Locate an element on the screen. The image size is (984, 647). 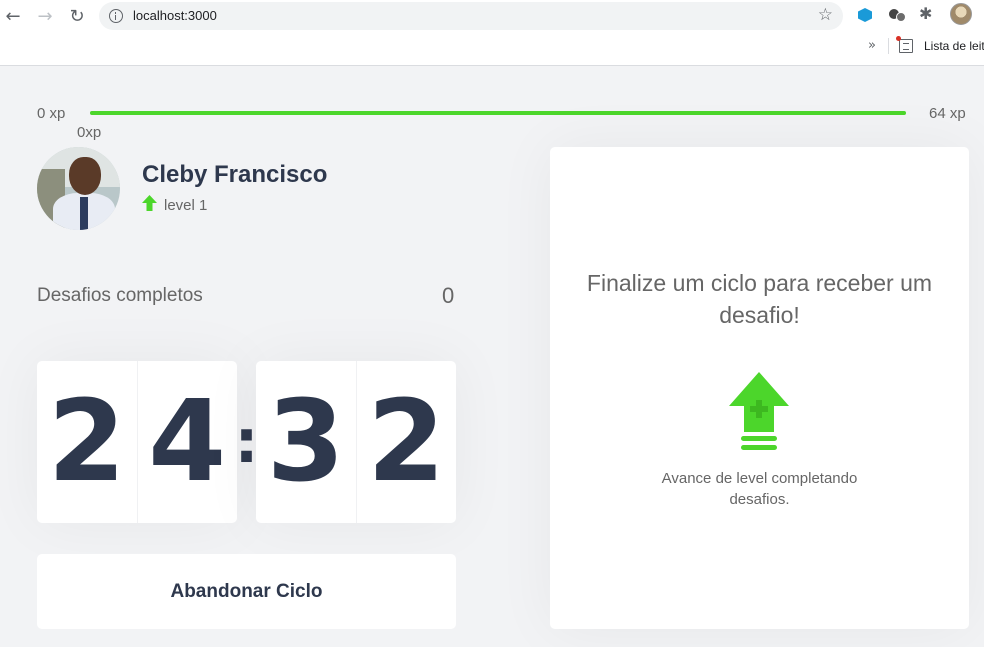
url-text: localhost:3000 is located at coordinates (175, 15).